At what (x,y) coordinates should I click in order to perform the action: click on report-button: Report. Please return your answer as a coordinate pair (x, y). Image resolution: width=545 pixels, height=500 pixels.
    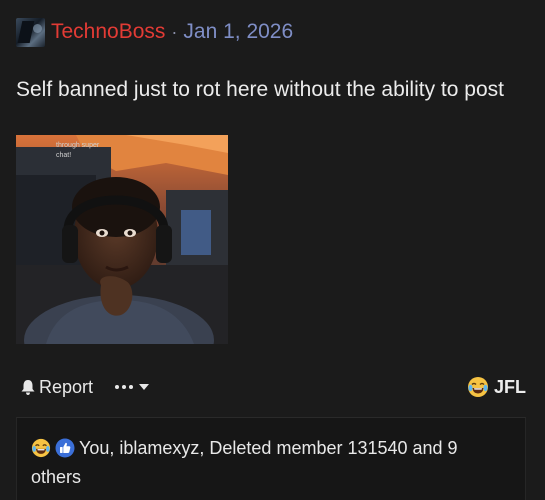
    Looking at the image, I should click on (56, 387).